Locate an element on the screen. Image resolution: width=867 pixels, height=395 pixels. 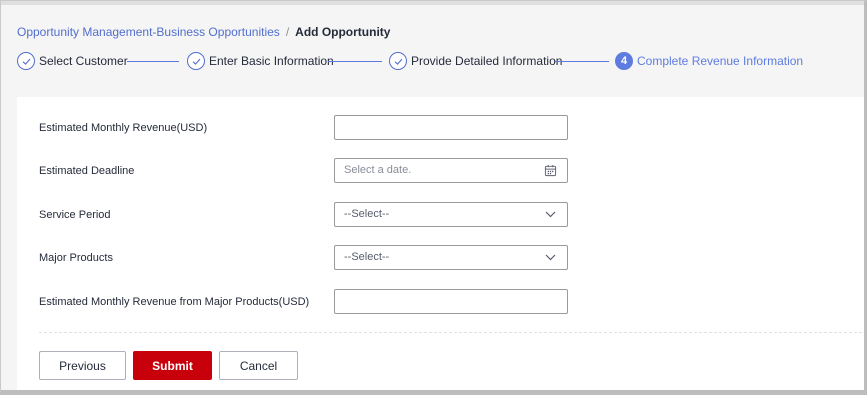
monthly-revenue-input is located at coordinates (451, 127).